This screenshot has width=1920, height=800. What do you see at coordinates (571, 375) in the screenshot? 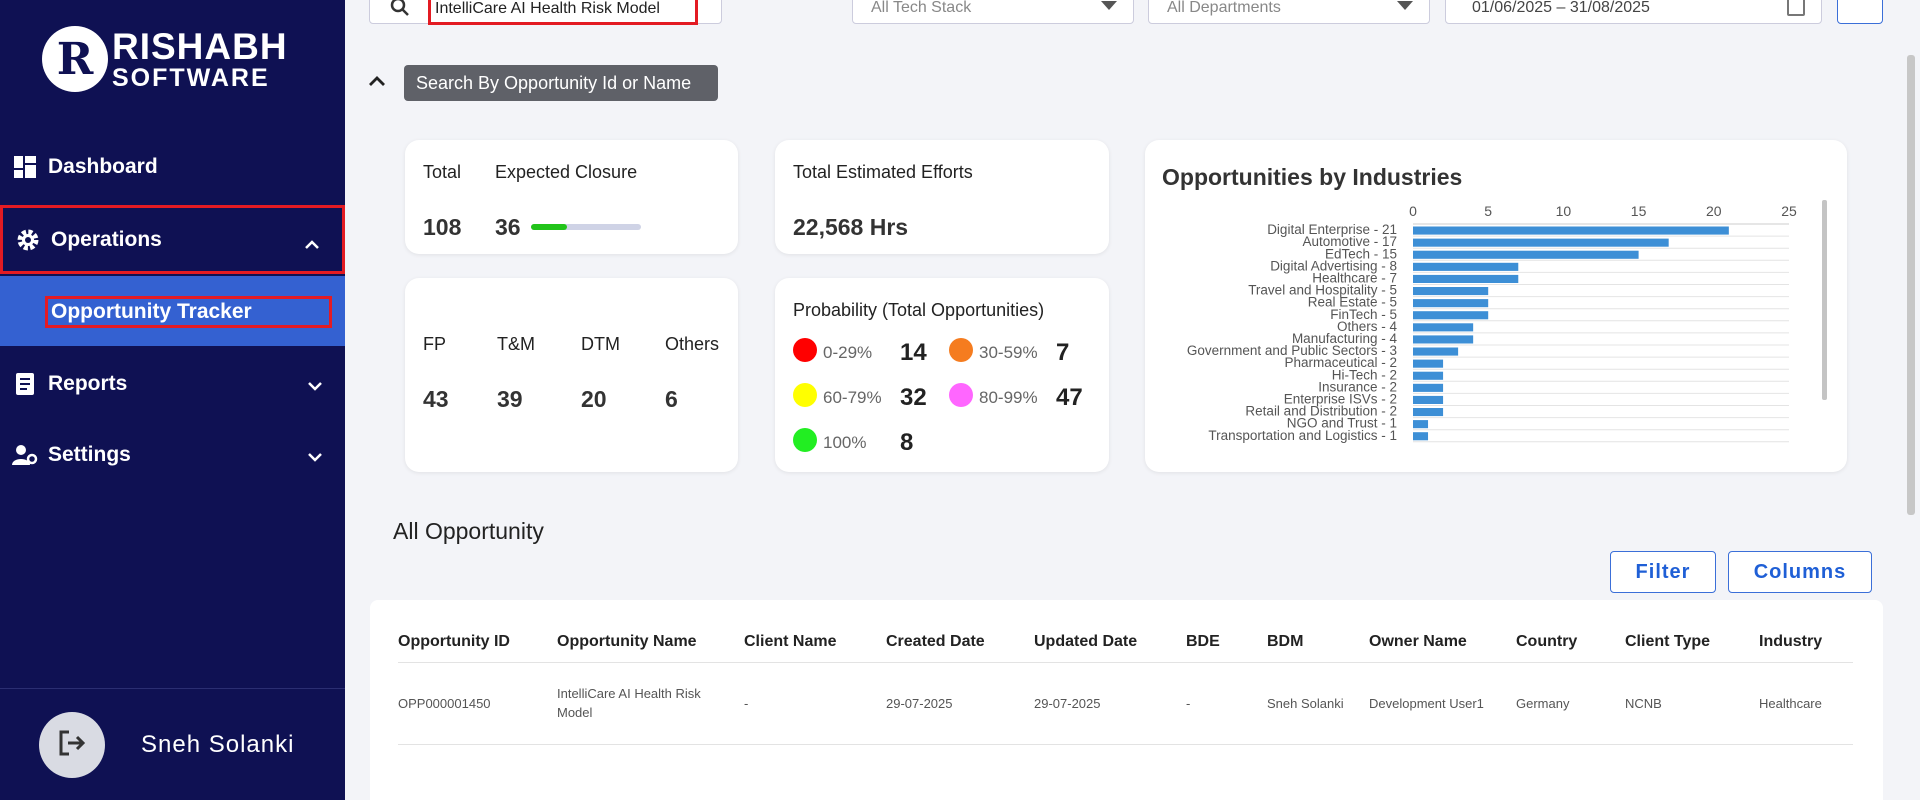
I see `summary-card-types: FP T&M DTM Others 43 39 20 6` at bounding box center [571, 375].